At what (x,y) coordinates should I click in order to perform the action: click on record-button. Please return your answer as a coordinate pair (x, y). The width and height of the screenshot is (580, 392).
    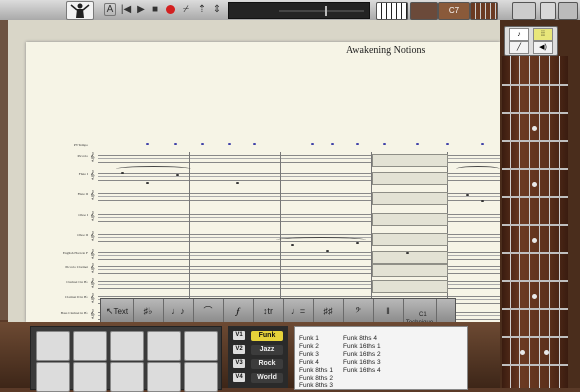
    Looking at the image, I should click on (170, 9).